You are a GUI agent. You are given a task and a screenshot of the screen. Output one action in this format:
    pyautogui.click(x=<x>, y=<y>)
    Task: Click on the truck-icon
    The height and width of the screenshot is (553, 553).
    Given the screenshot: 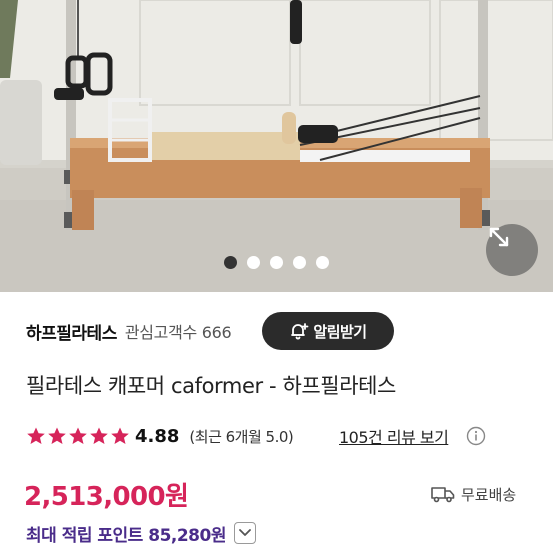 What is the action you would take?
    pyautogui.click(x=443, y=495)
    